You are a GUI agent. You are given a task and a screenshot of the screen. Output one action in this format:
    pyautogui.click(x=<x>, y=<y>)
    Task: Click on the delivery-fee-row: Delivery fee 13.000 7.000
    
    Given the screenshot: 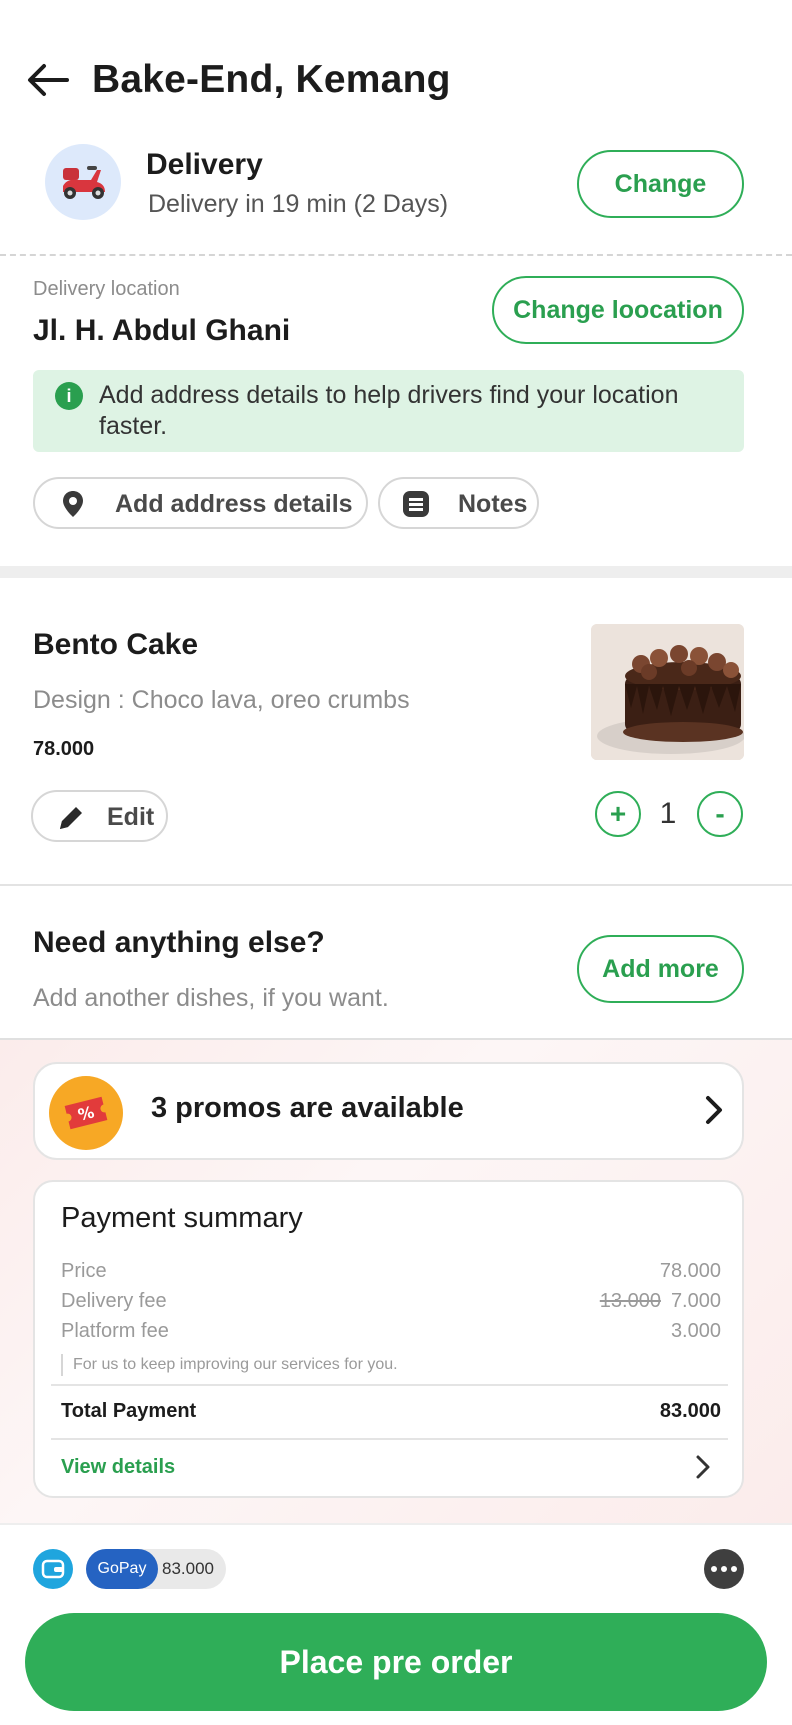 What is the action you would take?
    pyautogui.click(x=391, y=1301)
    